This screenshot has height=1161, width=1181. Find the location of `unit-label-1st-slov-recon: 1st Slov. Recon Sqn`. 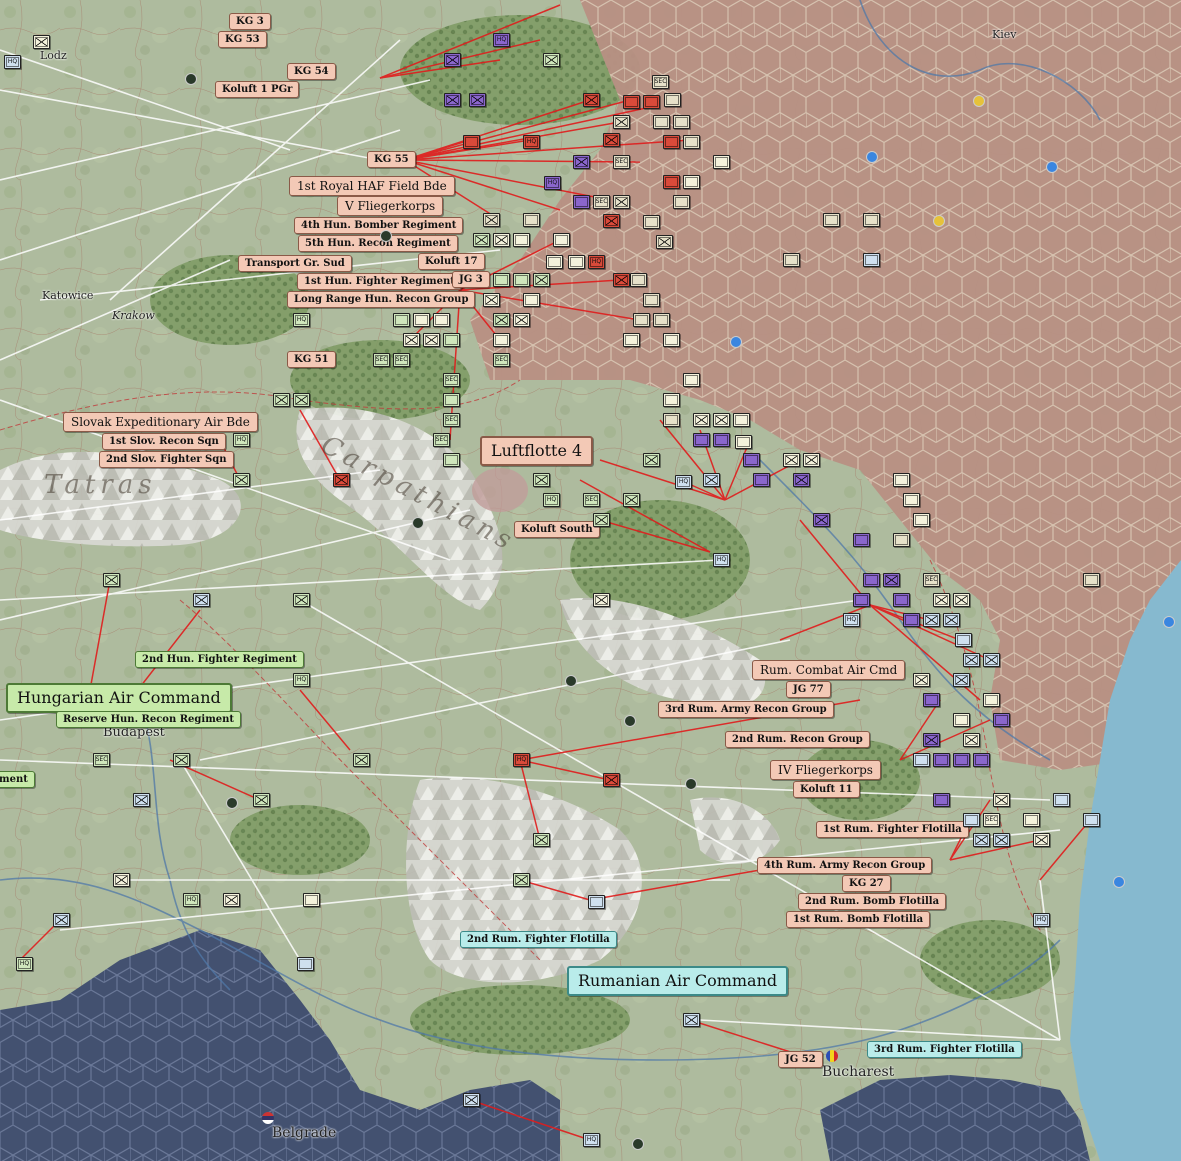

unit-label-1st-slov-recon: 1st Slov. Recon Sqn is located at coordinates (164, 441).